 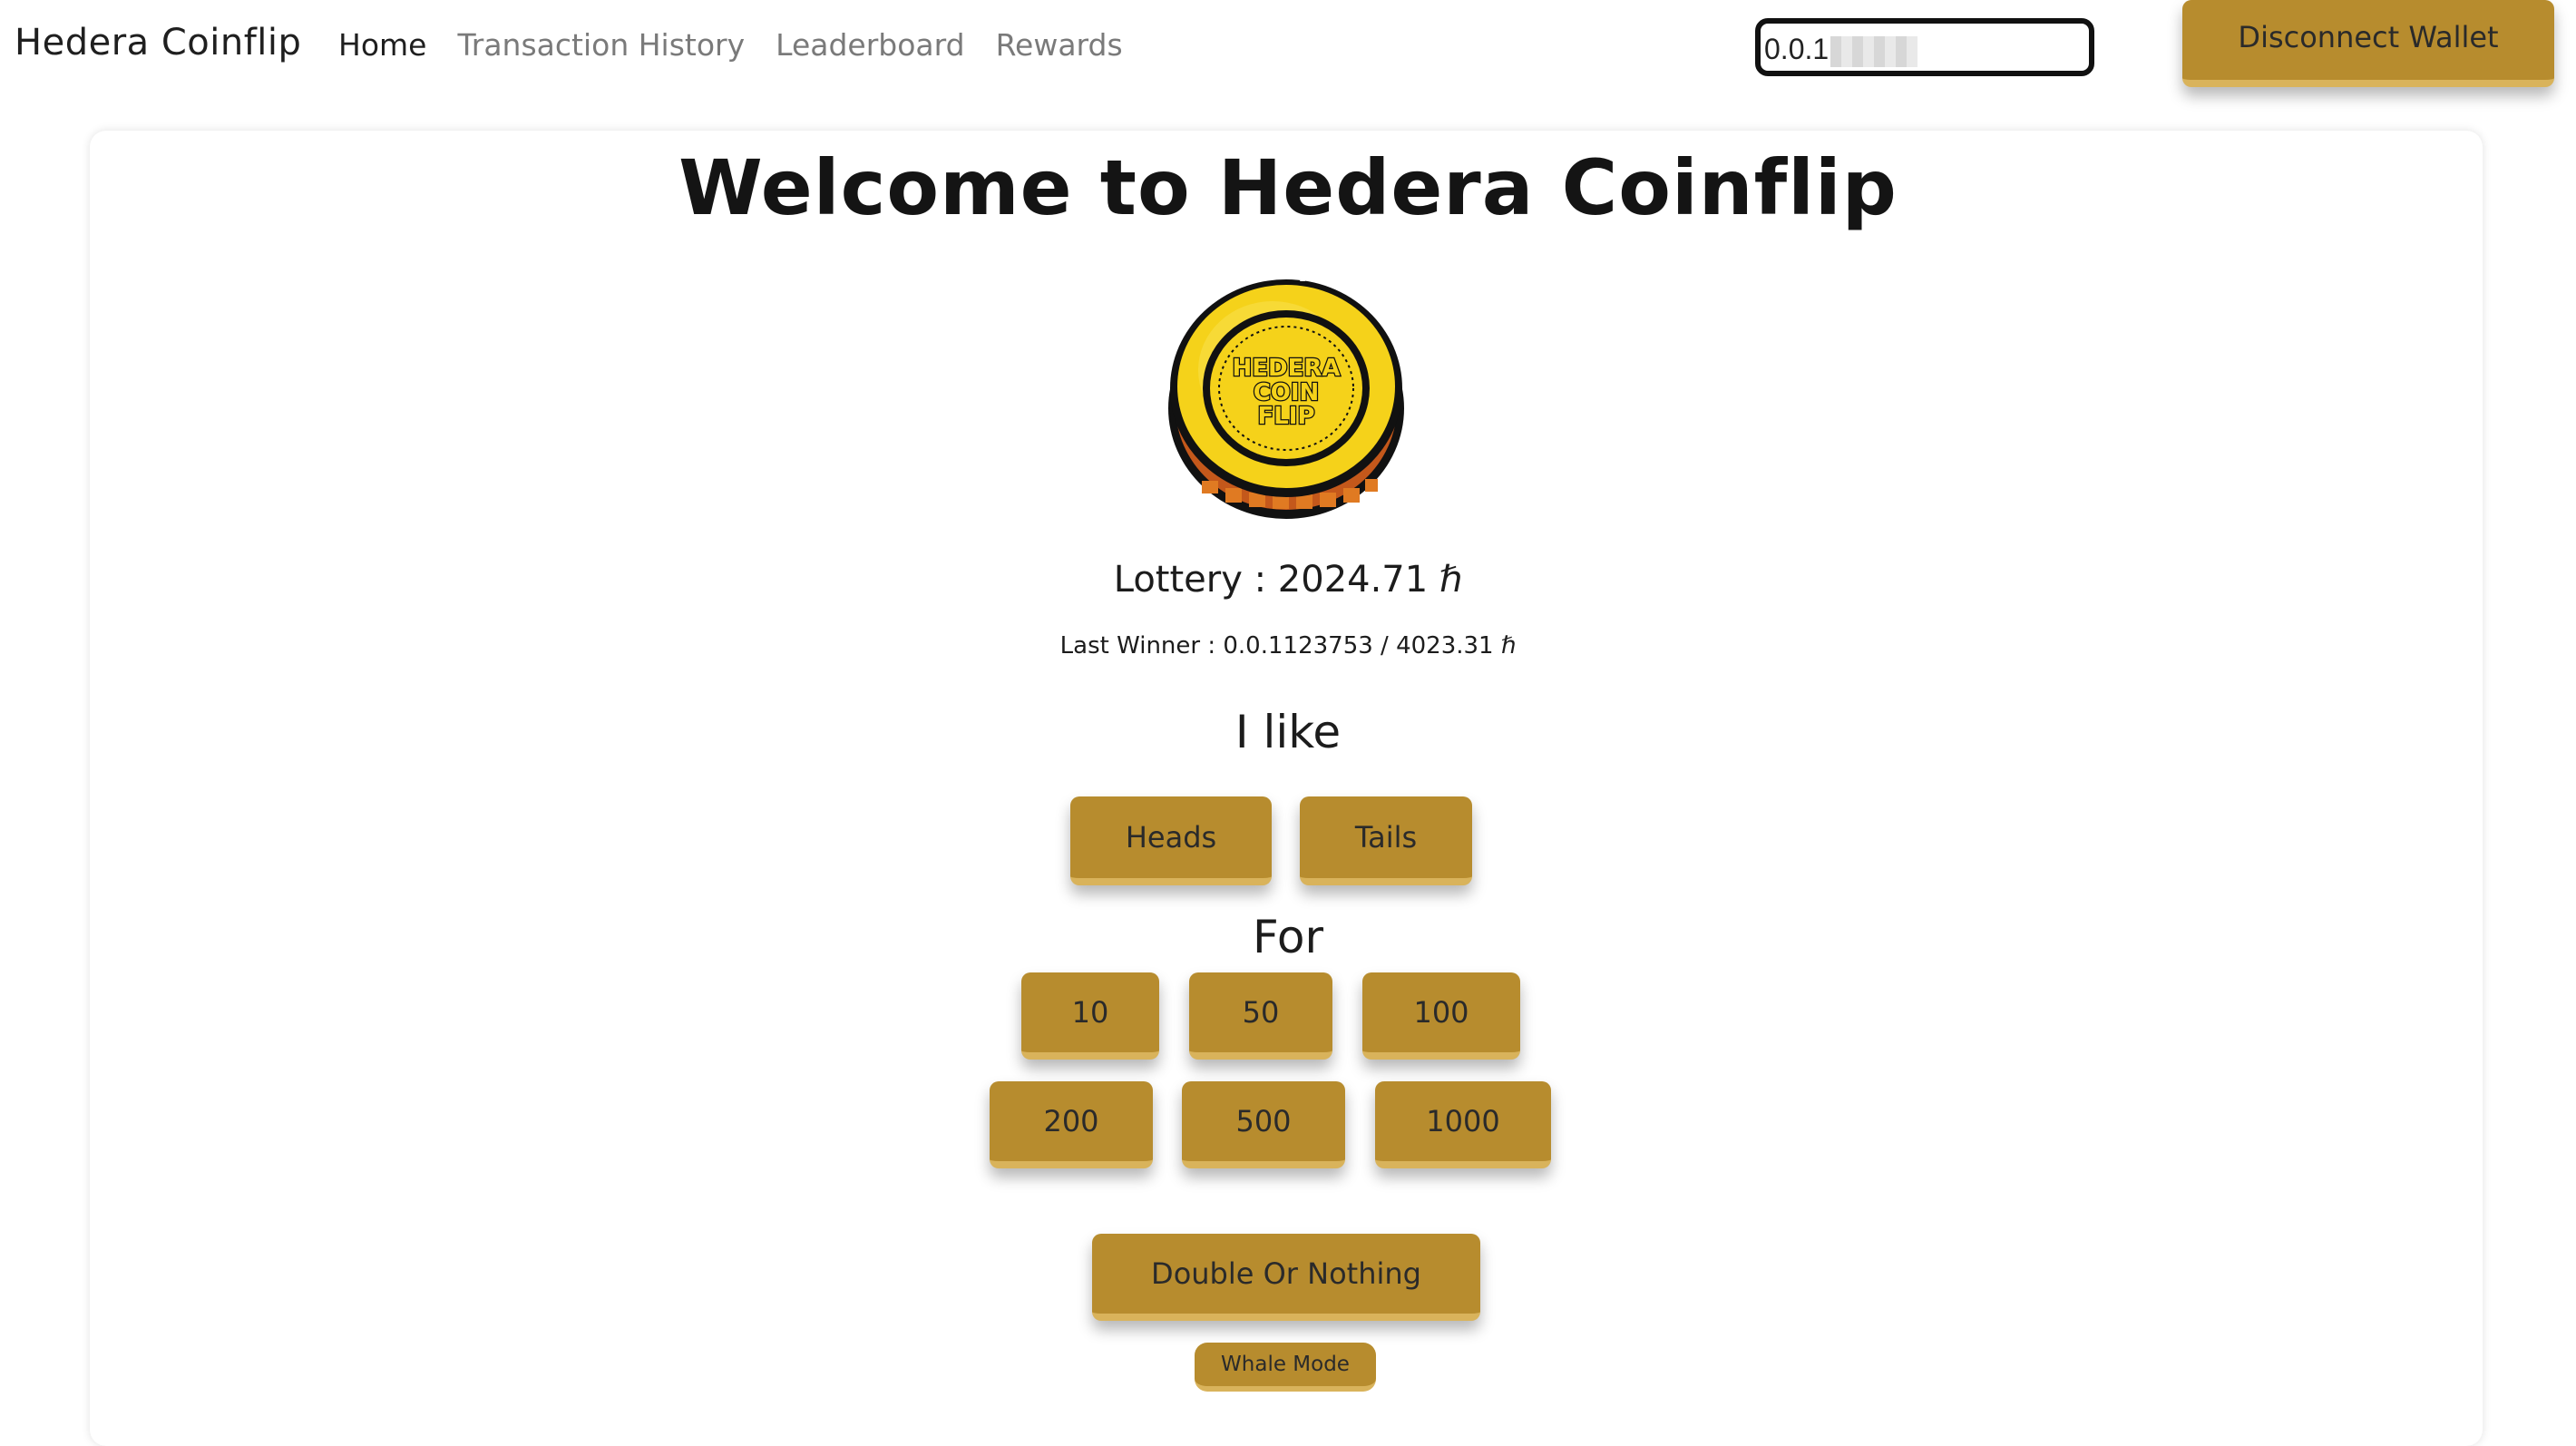 I want to click on nav-link-leaderboard: Leaderboard, so click(x=870, y=45).